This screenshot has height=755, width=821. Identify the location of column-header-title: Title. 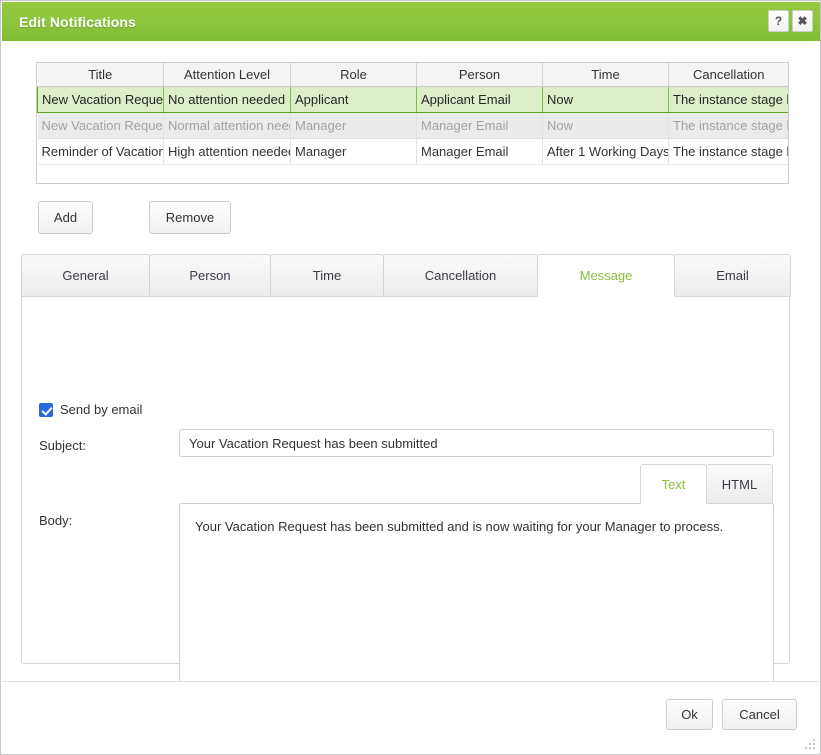
(100, 75).